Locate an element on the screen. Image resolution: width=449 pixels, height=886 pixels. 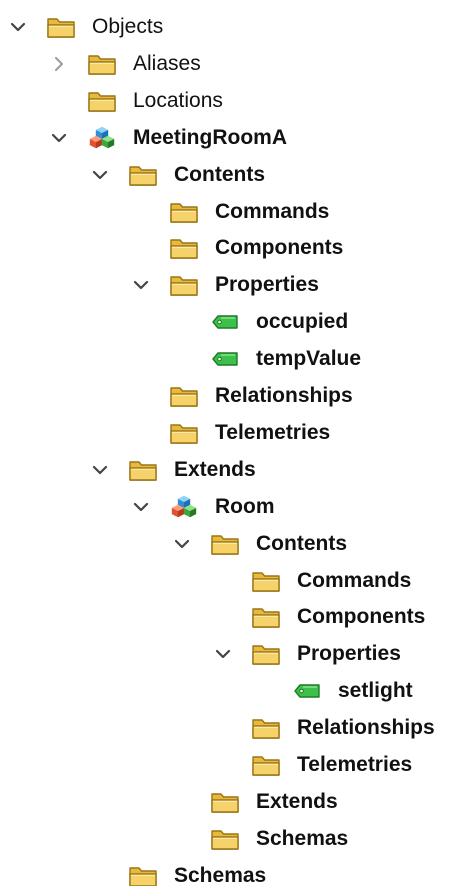
tree-item: Objects is located at coordinates (224, 27).